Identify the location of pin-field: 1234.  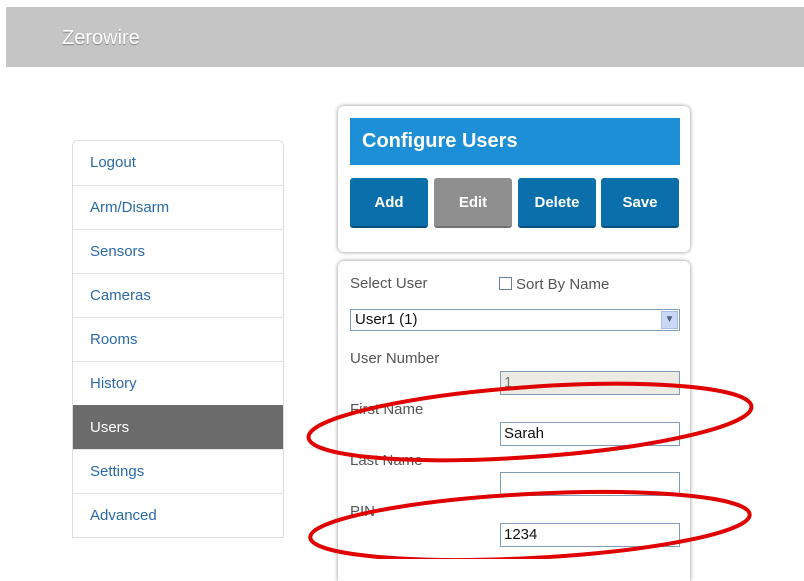
(590, 535).